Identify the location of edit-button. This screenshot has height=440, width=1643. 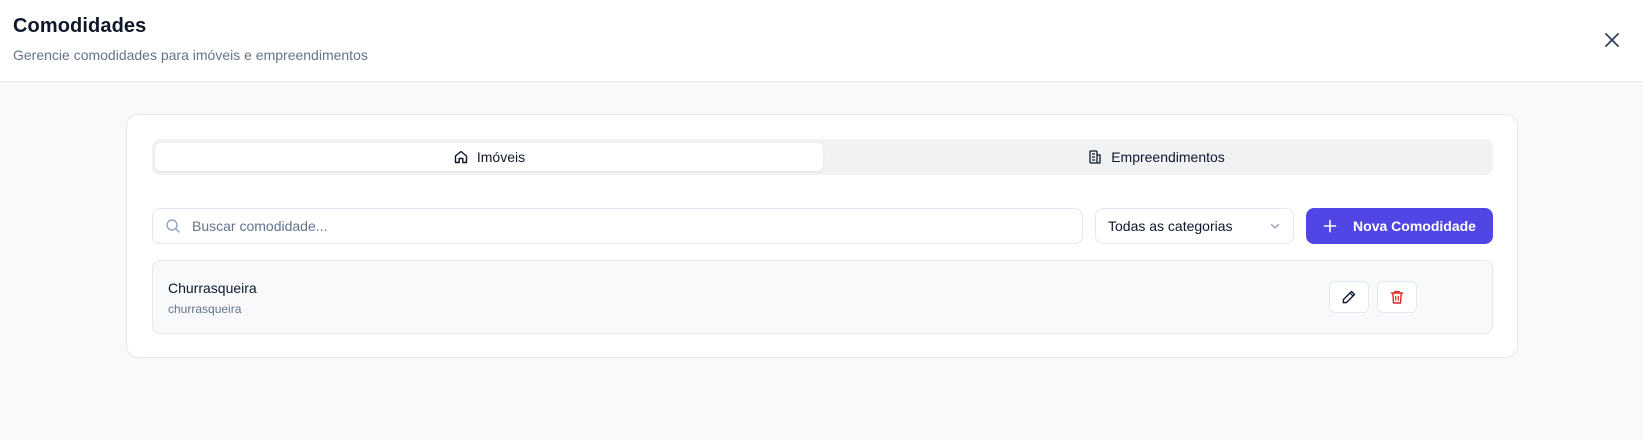
(1349, 297).